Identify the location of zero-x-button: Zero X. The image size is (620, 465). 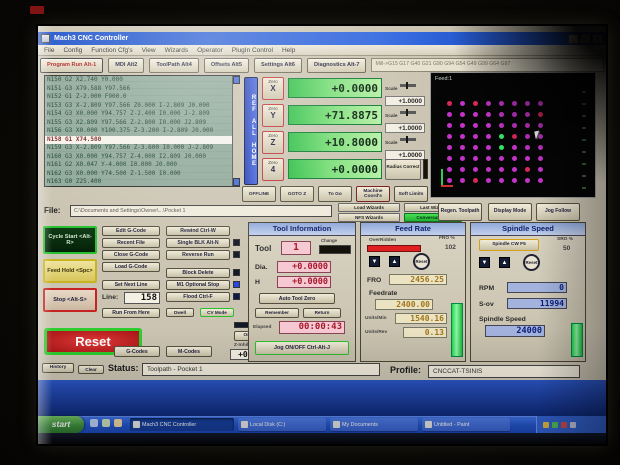
(273, 88).